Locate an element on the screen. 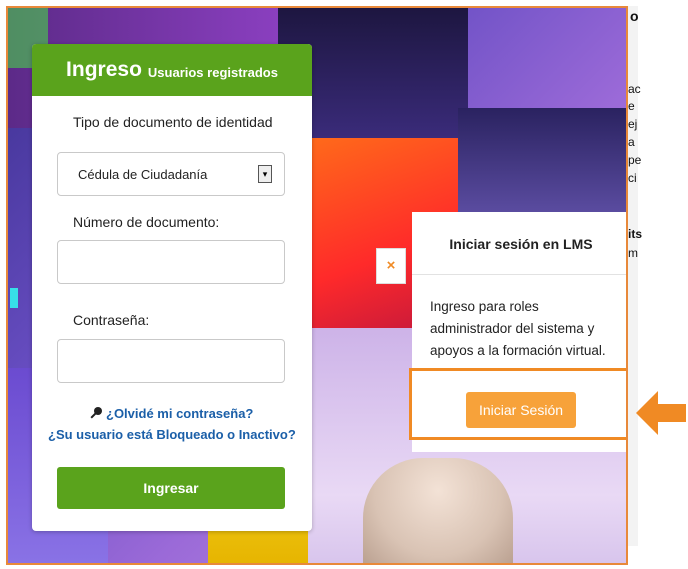 Image resolution: width=688 pixels, height=569 pixels. edge-text: m is located at coordinates (633, 253).